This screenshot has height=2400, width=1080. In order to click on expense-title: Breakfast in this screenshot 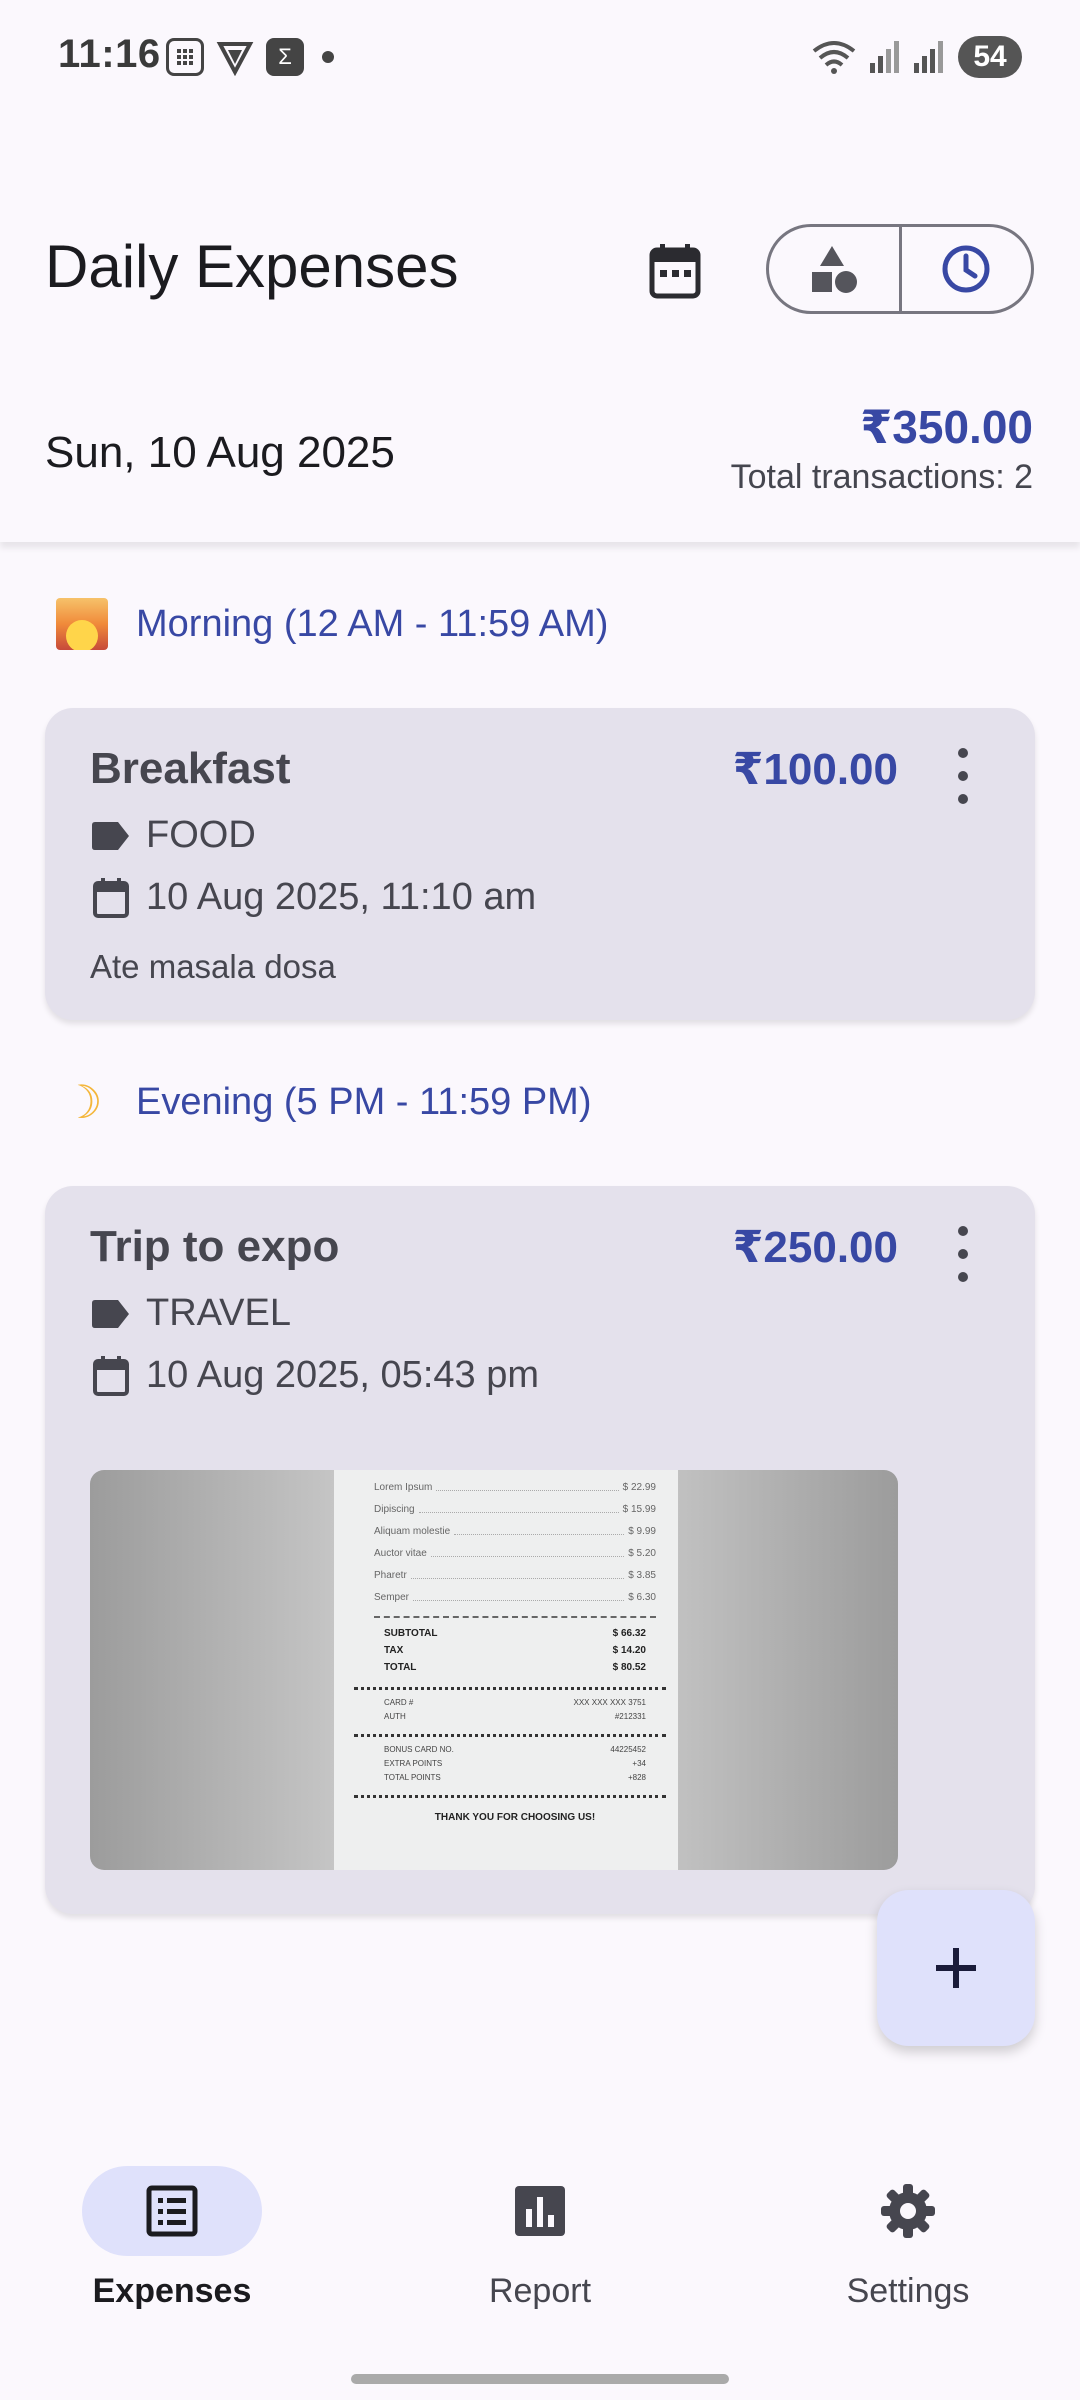, I will do `click(190, 768)`.